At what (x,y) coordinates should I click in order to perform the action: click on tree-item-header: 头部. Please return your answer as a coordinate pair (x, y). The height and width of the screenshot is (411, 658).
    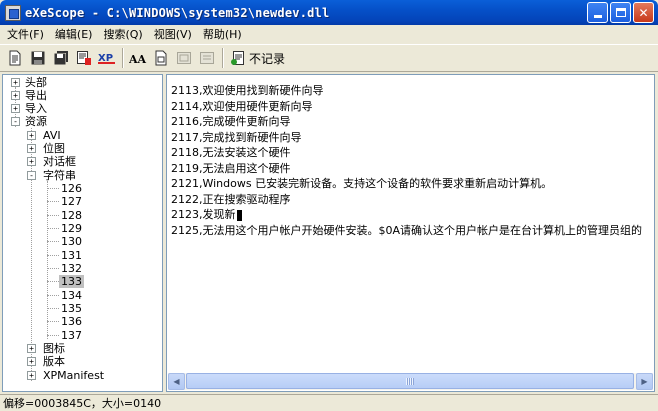
    Looking at the image, I should click on (36, 82).